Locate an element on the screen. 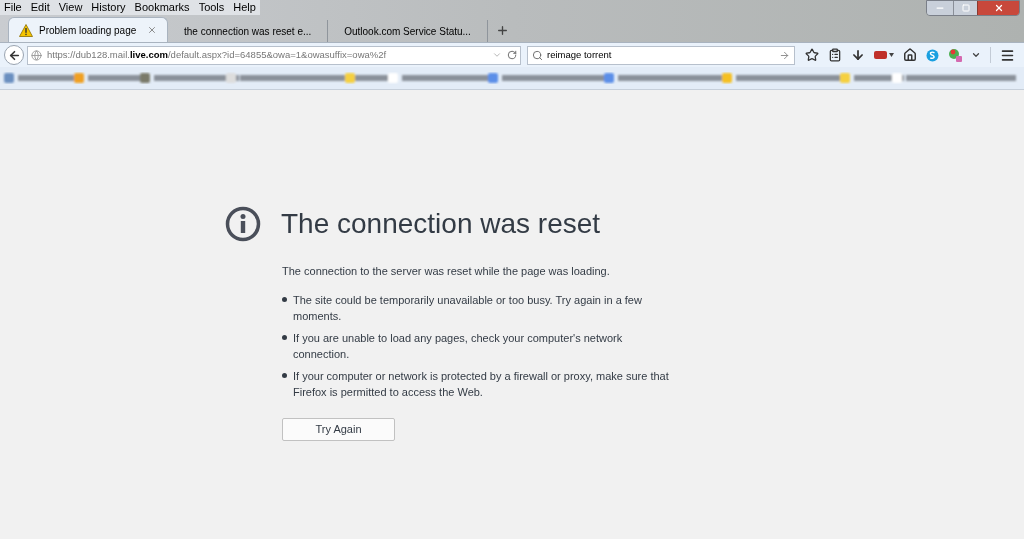 This screenshot has width=1024, height=539. address-field: https://dub128.mail.live.com/default.aspx?id=64855&owa=1&owasuffix=owa%2f is located at coordinates (274, 55).